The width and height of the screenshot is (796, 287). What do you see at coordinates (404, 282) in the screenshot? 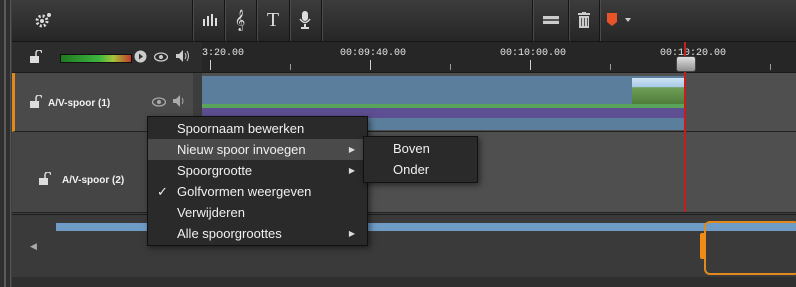
I see `bottom-strip` at bounding box center [404, 282].